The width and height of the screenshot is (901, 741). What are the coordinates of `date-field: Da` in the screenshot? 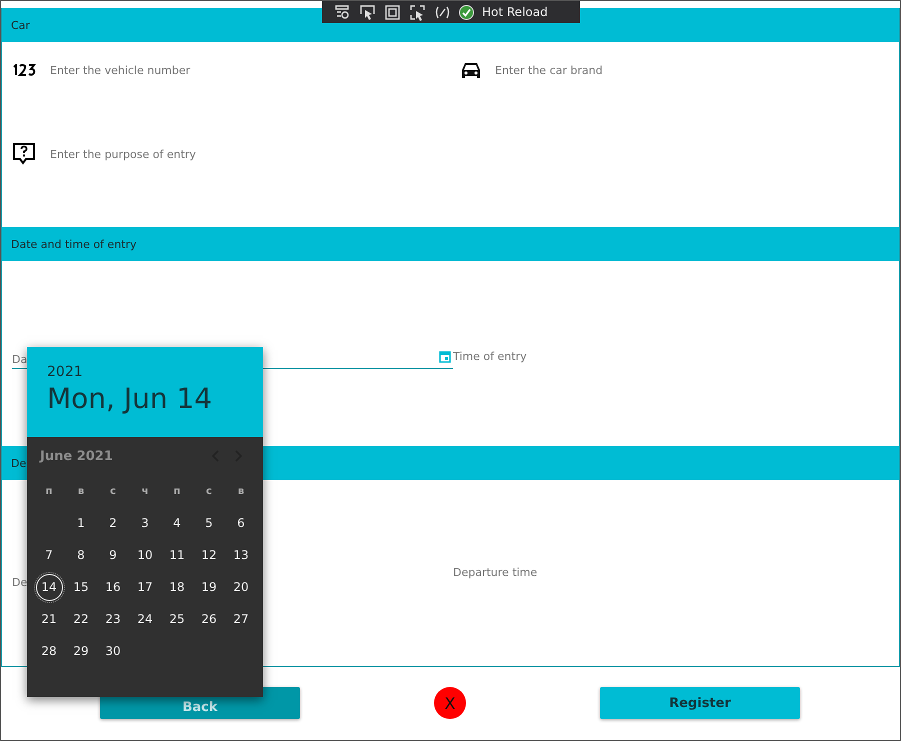 It's located at (20, 359).